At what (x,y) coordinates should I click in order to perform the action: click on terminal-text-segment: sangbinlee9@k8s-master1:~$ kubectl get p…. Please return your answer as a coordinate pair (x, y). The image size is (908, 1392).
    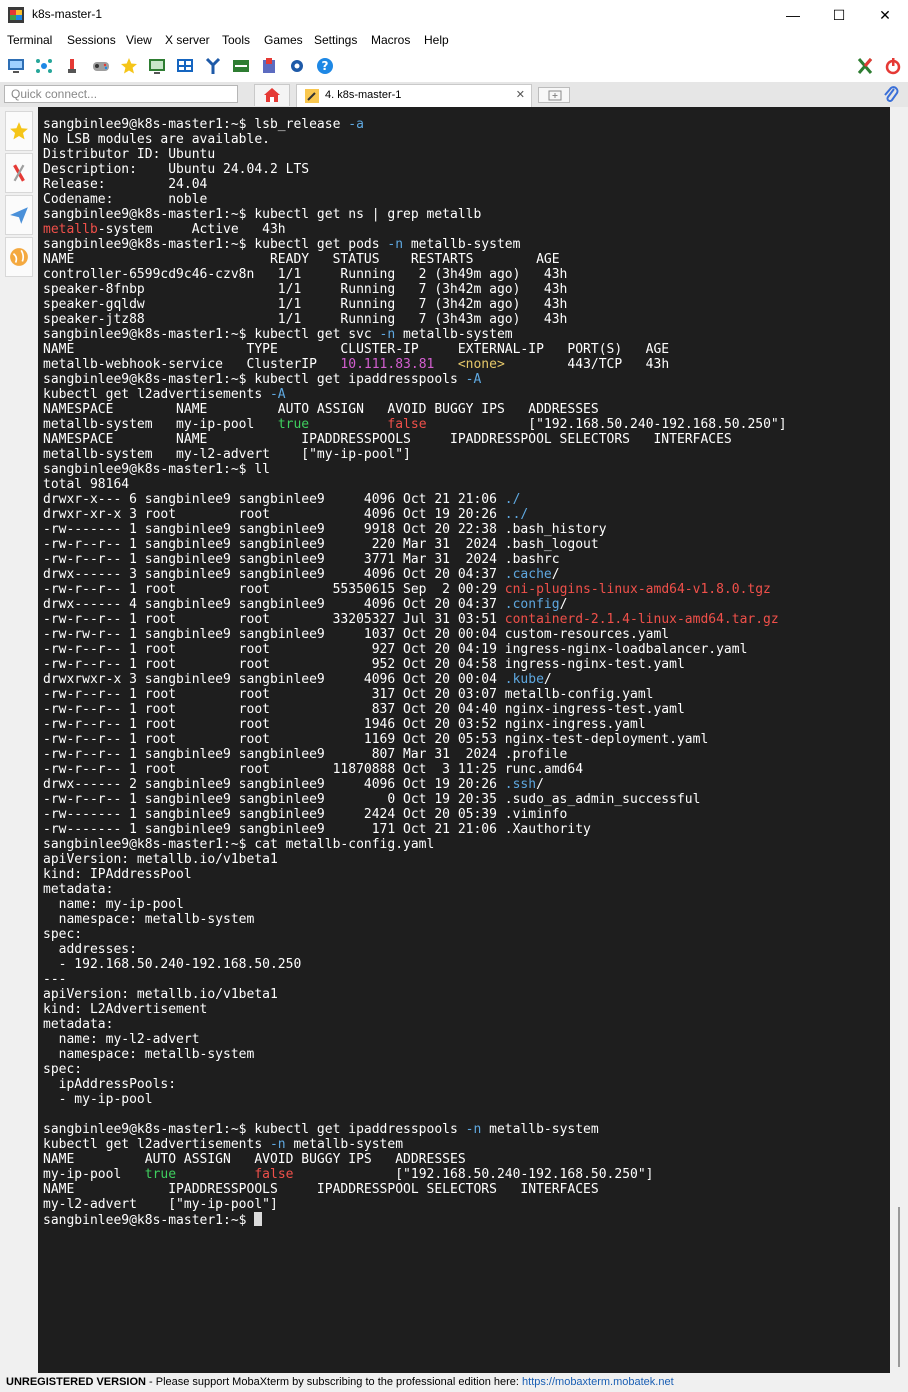
    Looking at the image, I should click on (215, 244).